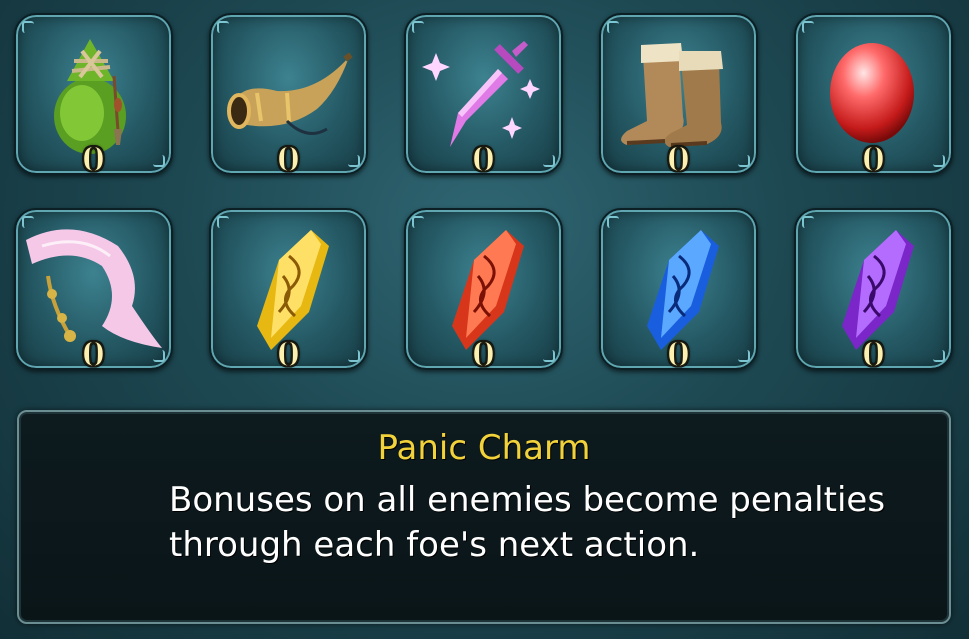 Image resolution: width=969 pixels, height=639 pixels. I want to click on item-slot-gold-crystal: 0, so click(288, 291).